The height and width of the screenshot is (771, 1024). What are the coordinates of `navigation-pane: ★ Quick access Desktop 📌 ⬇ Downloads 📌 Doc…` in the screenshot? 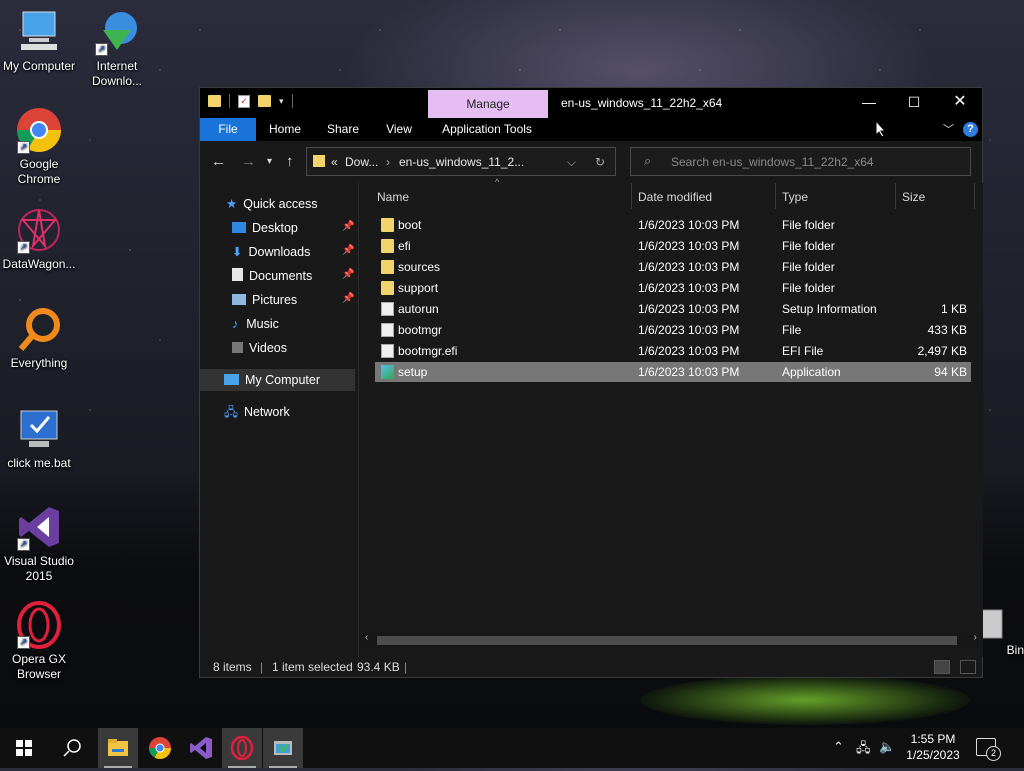 It's located at (279, 420).